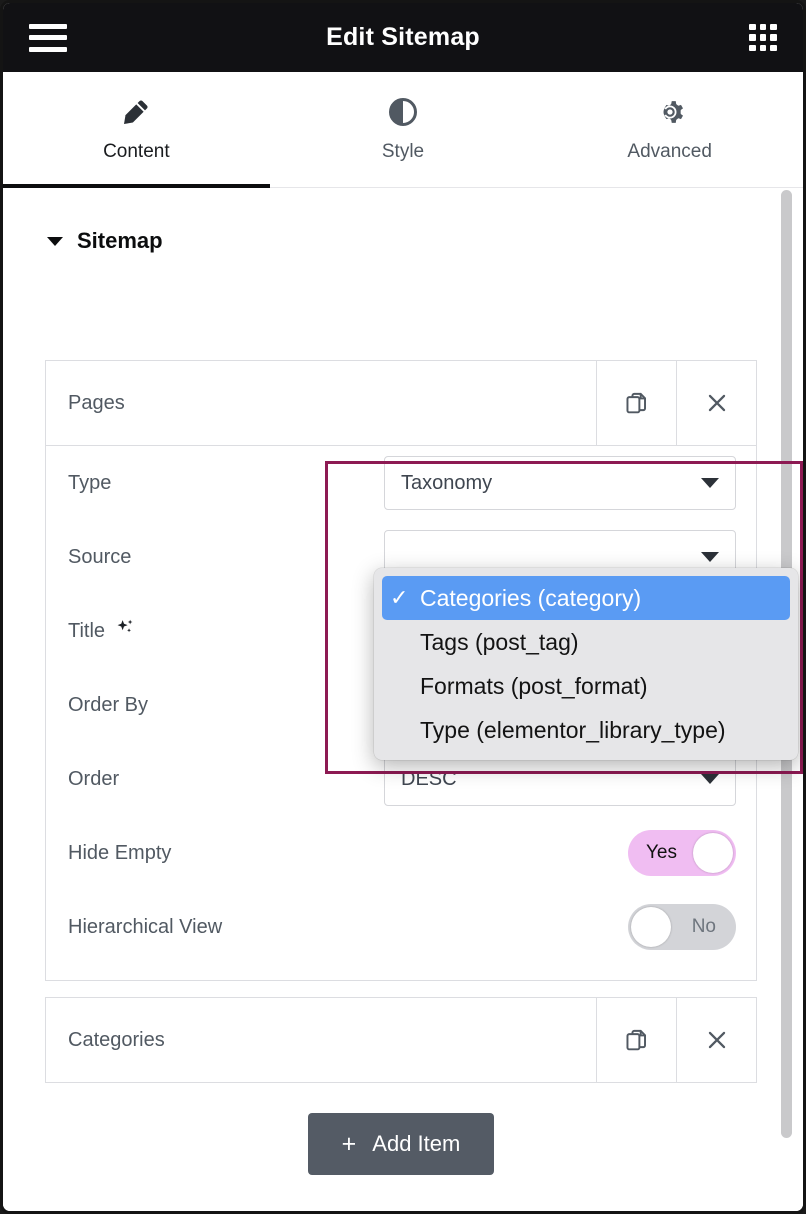 This screenshot has height=1214, width=806. I want to click on type-select-value: Taxonomy, so click(447, 482).